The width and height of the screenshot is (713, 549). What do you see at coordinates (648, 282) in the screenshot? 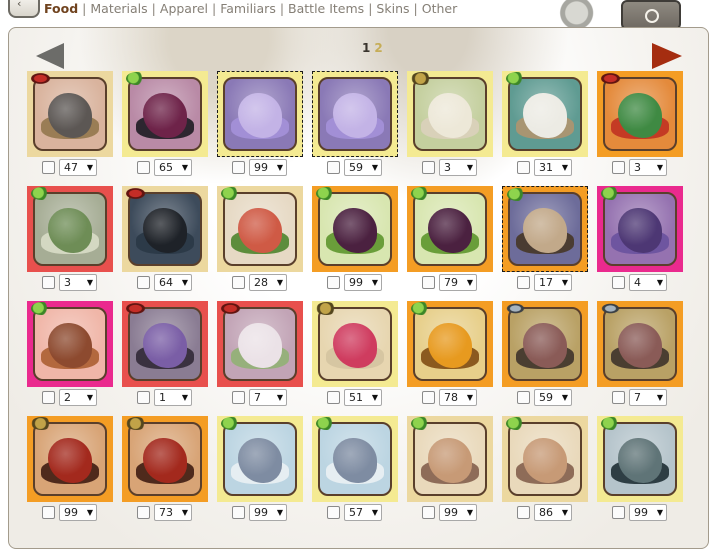
I see `quantity-select: 4 ▼` at bounding box center [648, 282].